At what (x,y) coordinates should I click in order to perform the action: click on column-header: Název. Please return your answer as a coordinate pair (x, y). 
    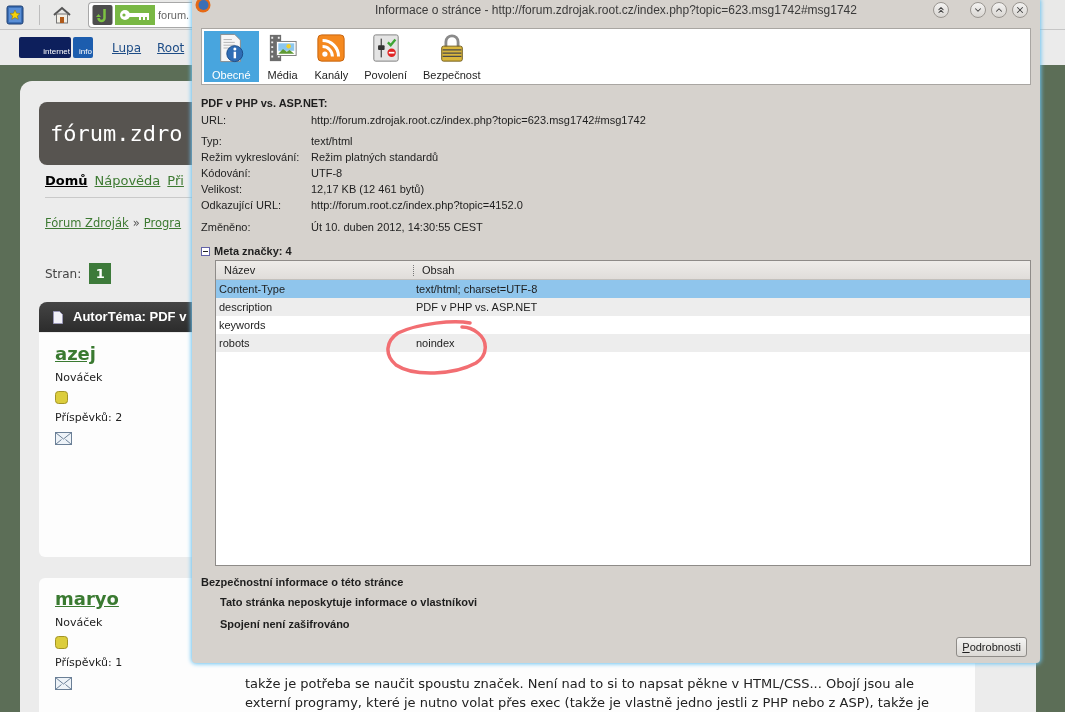
    Looking at the image, I should click on (240, 270).